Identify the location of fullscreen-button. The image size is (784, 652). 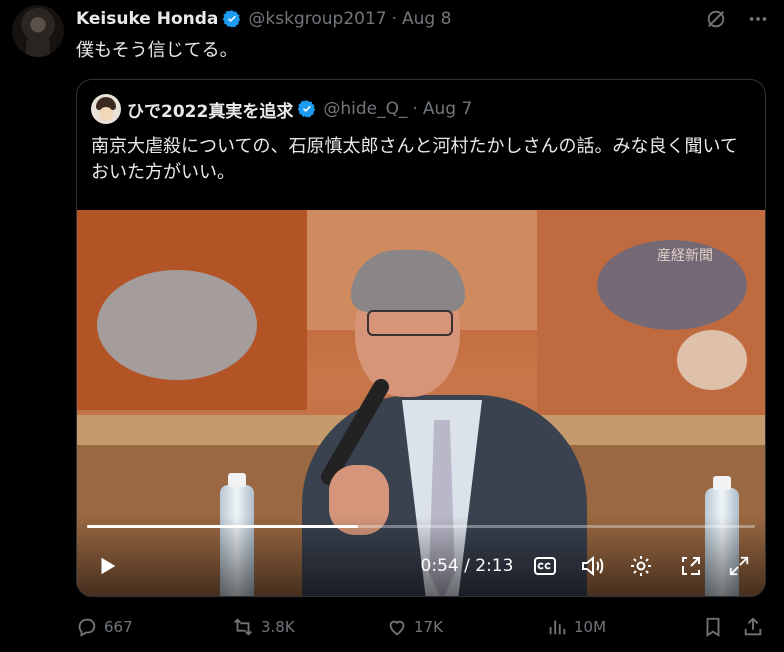
(739, 566).